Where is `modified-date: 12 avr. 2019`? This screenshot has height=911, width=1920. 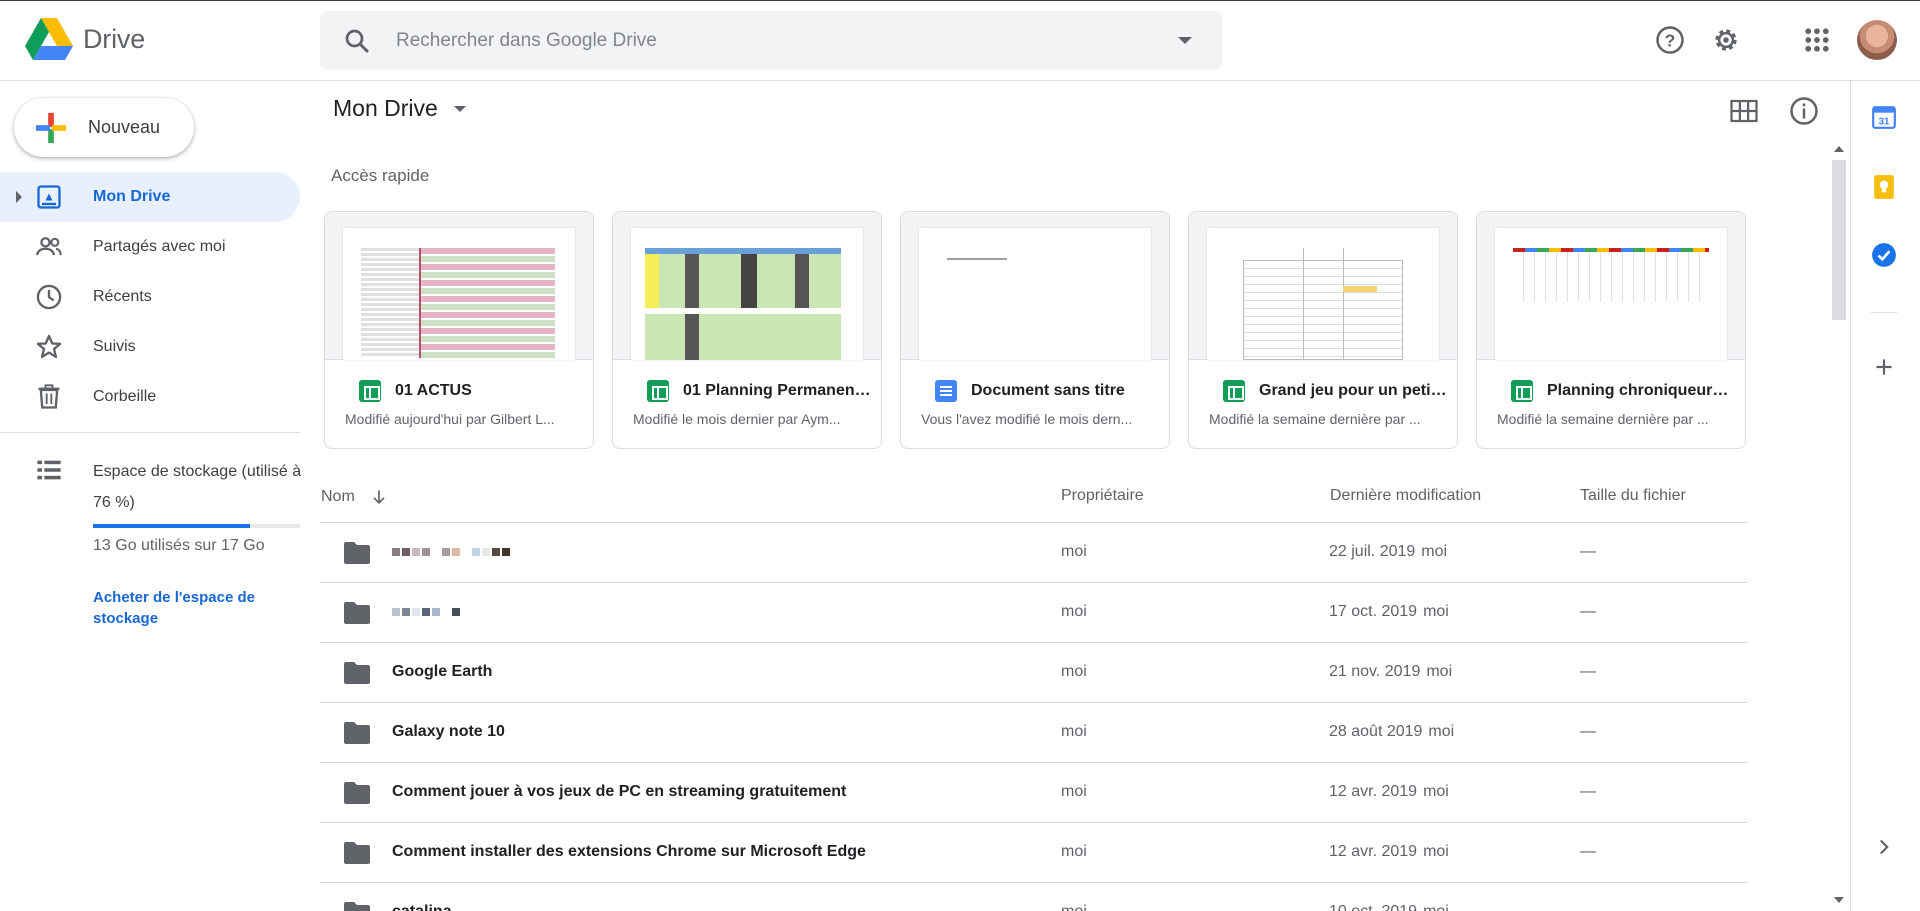 modified-date: 12 avr. 2019 is located at coordinates (1373, 851).